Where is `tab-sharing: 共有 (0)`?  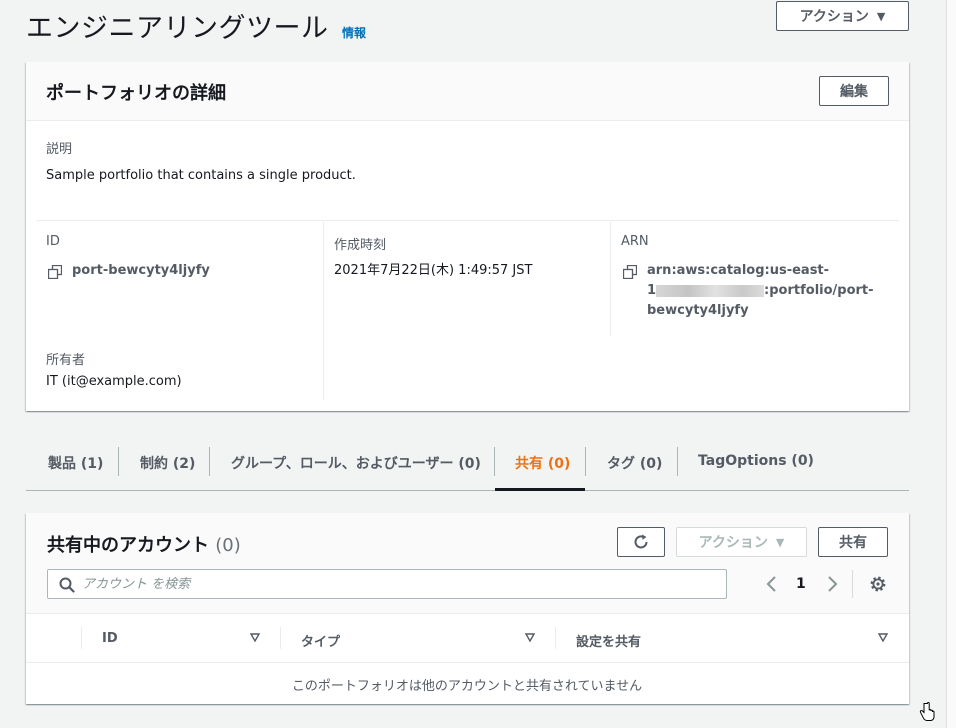
tab-sharing: 共有 (0) is located at coordinates (542, 463).